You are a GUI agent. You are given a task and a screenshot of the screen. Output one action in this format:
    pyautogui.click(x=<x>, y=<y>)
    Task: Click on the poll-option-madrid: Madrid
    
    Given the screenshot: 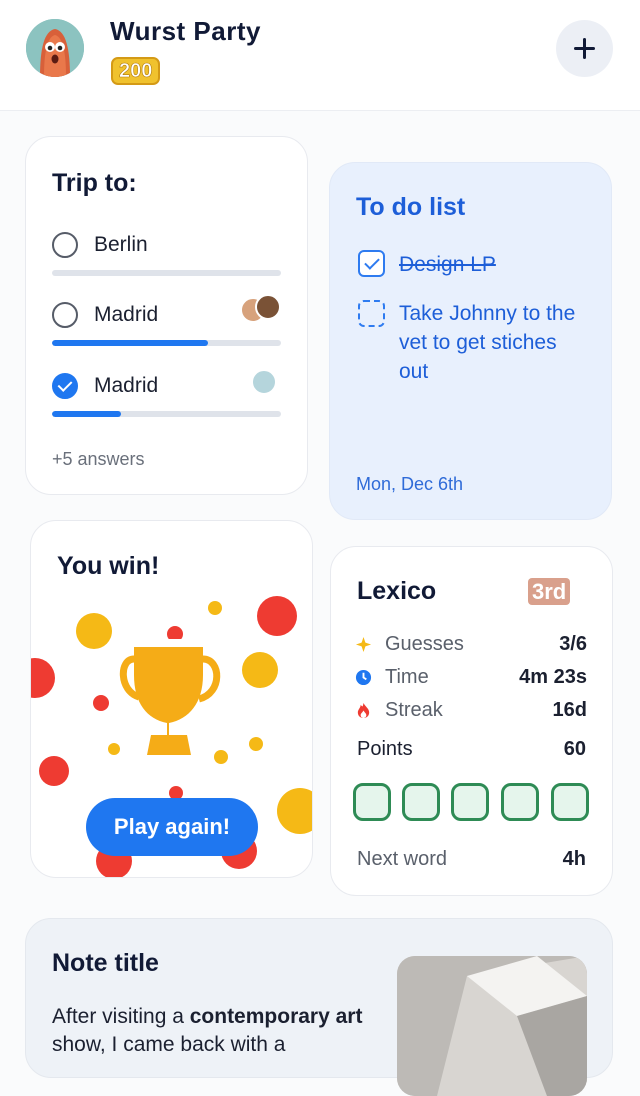 What is the action you would take?
    pyautogui.click(x=167, y=326)
    